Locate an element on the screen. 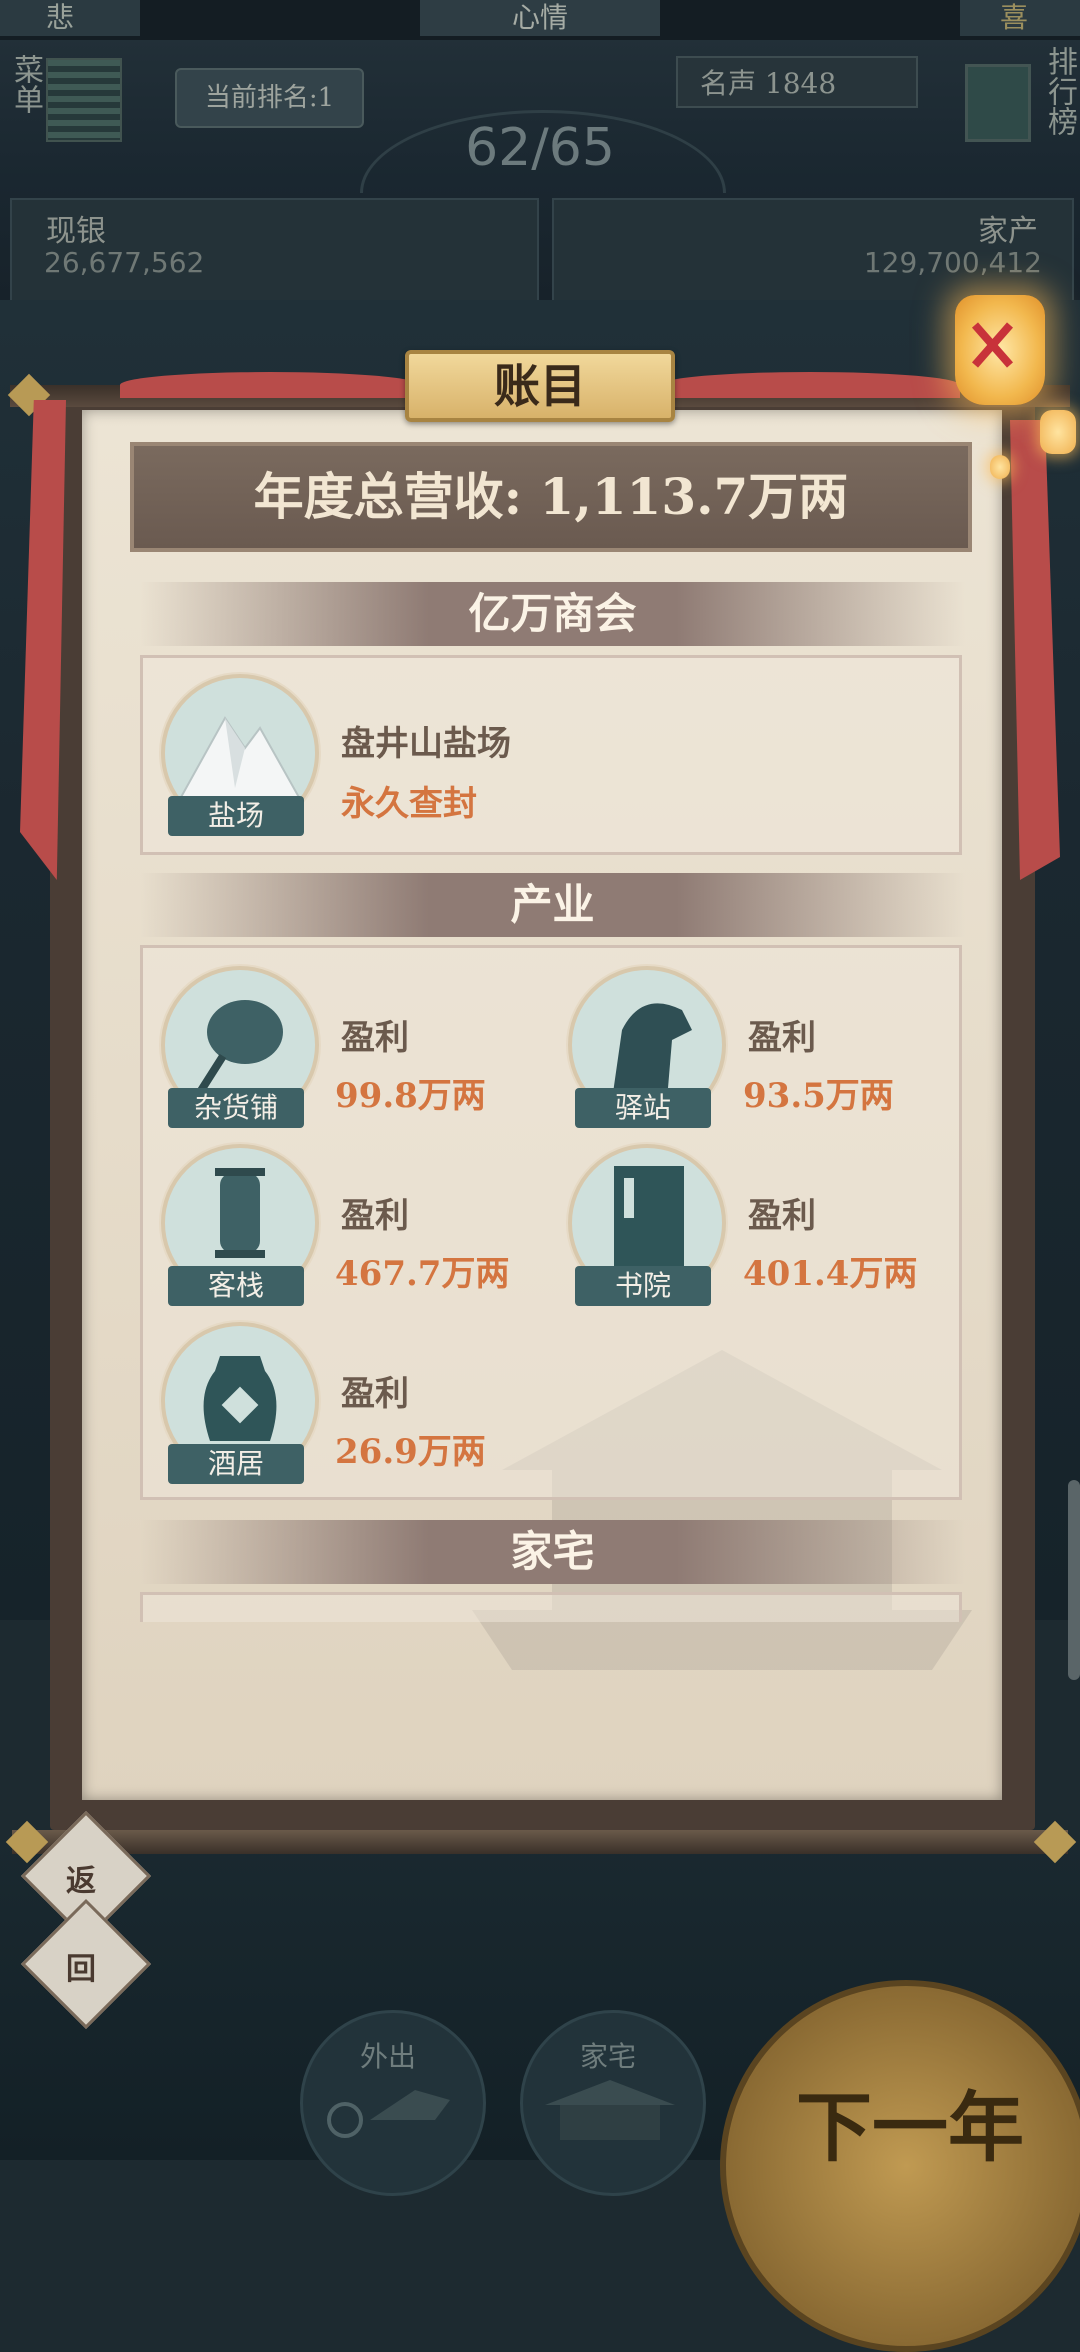 The image size is (1080, 2352). cash-value: 26,677,562 is located at coordinates (124, 262).